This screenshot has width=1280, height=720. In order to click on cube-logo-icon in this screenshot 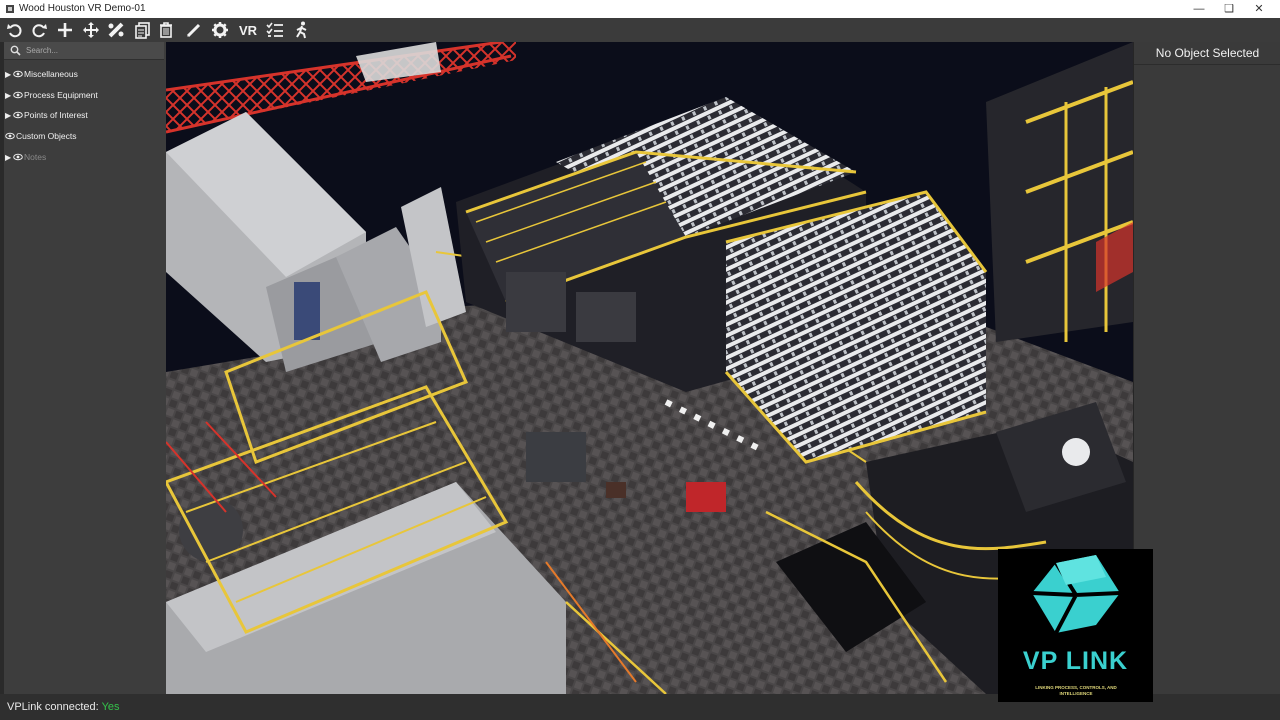, I will do `click(1076, 594)`.